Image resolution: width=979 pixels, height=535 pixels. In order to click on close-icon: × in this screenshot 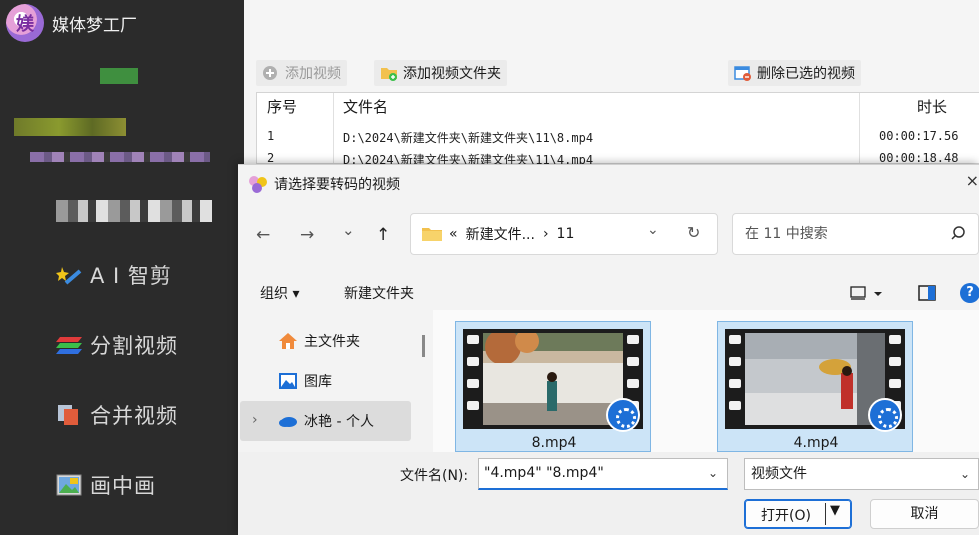, I will do `click(972, 180)`.